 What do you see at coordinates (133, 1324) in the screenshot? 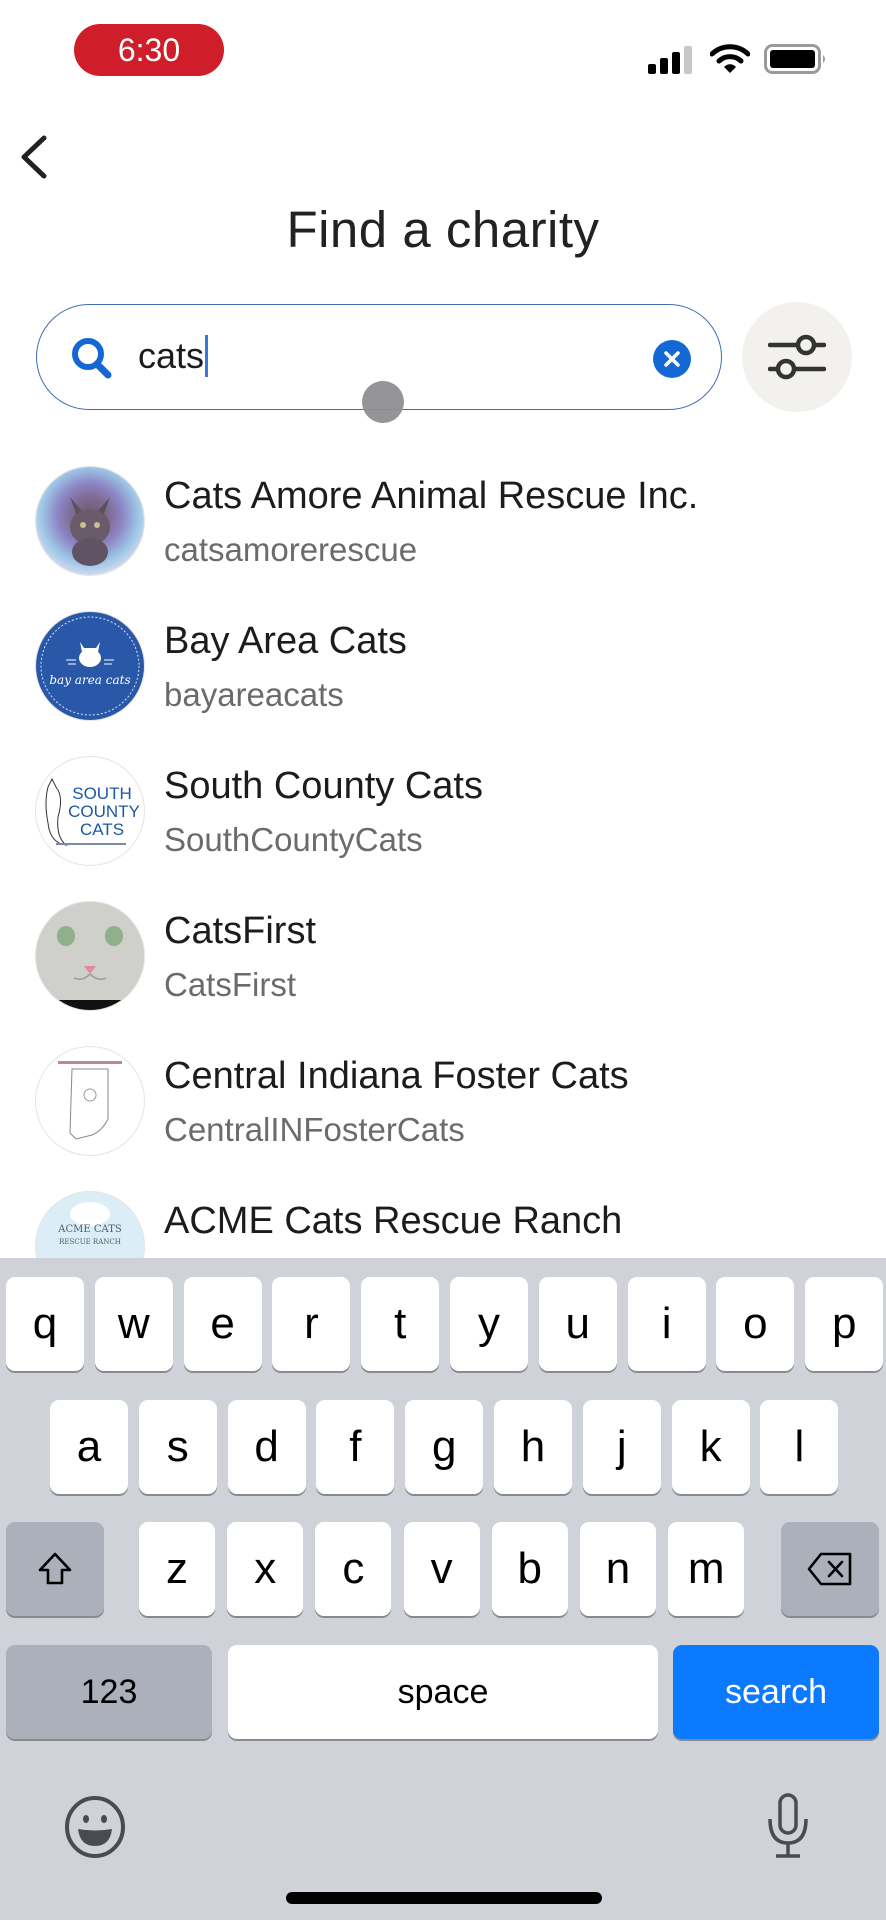
I see `key-w: w` at bounding box center [133, 1324].